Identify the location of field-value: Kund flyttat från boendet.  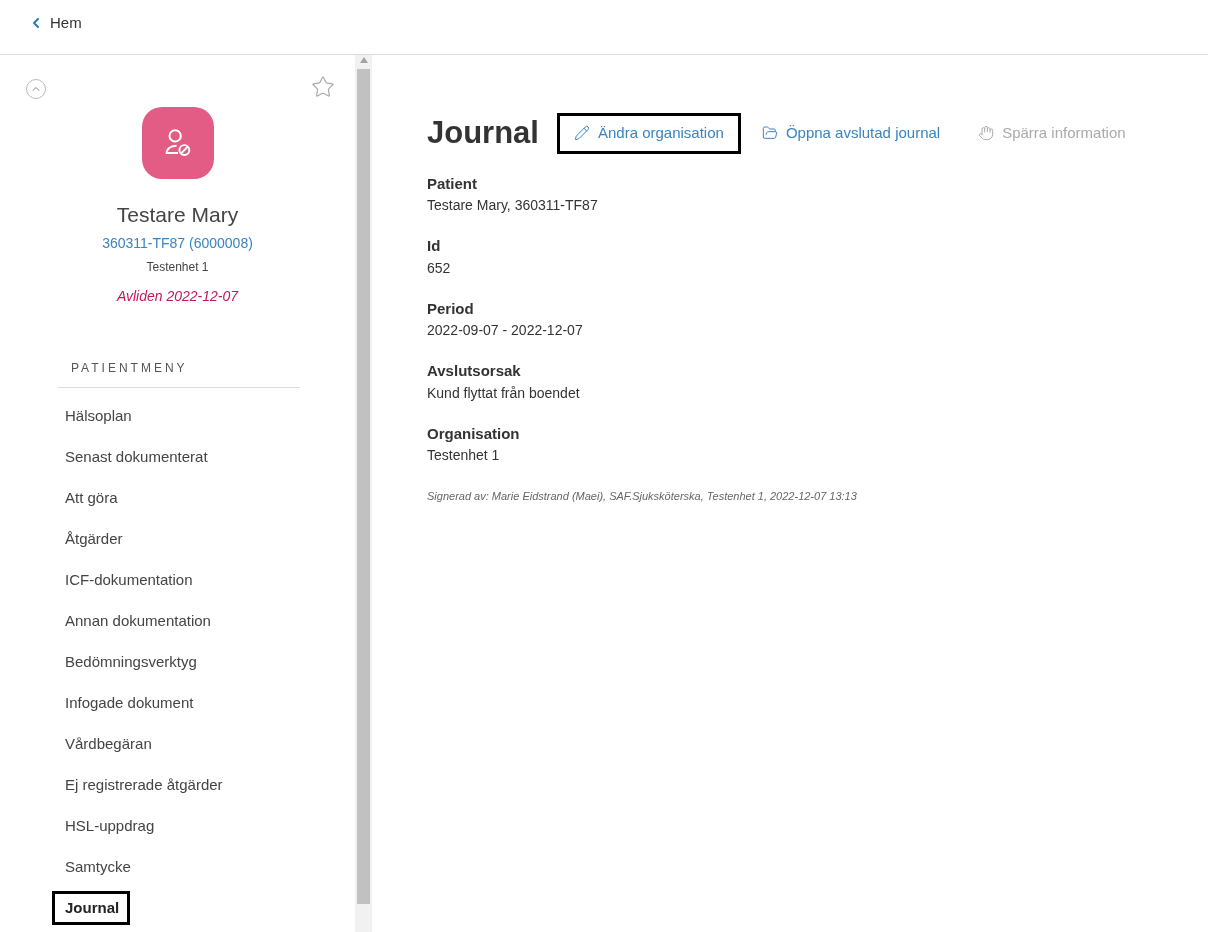
(504, 393).